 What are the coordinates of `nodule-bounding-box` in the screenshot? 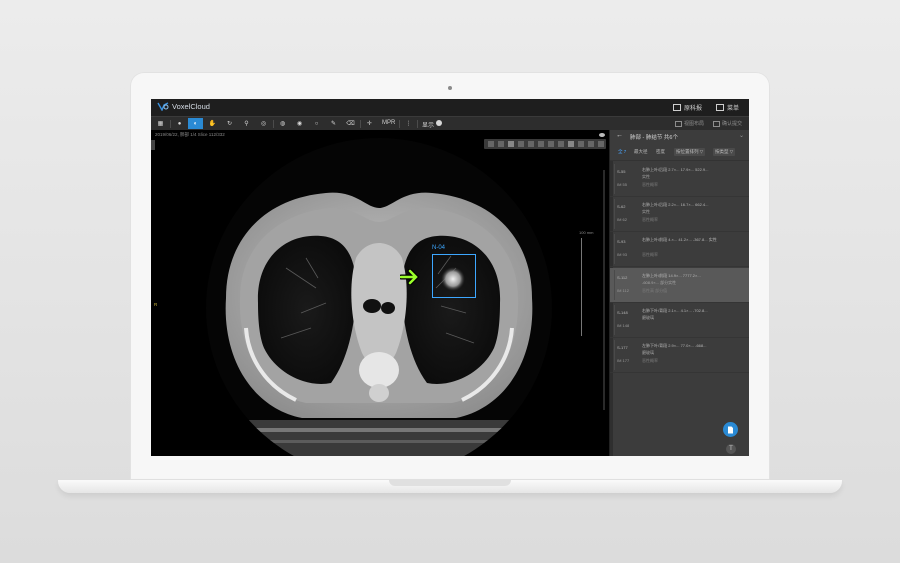 It's located at (454, 276).